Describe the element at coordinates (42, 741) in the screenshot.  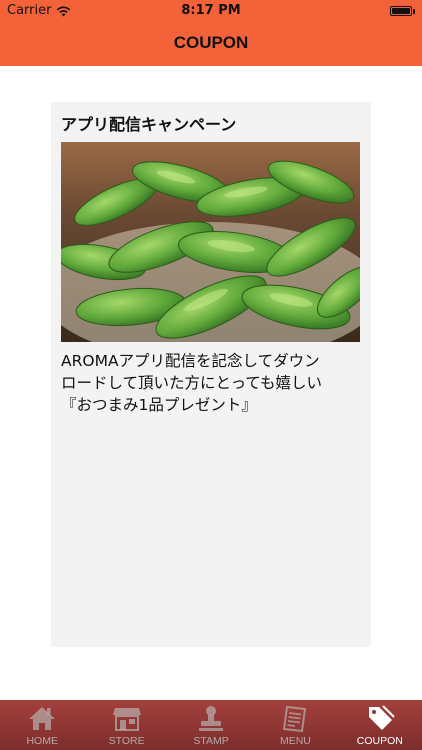
I see `tab-label-home: HOME` at that location.